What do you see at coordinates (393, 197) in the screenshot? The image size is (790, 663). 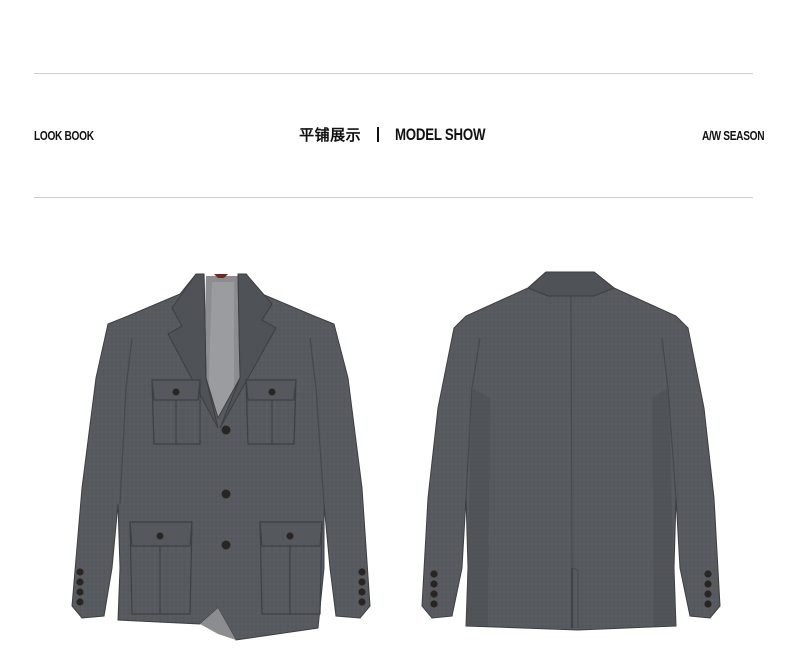 I see `bottom-divider` at bounding box center [393, 197].